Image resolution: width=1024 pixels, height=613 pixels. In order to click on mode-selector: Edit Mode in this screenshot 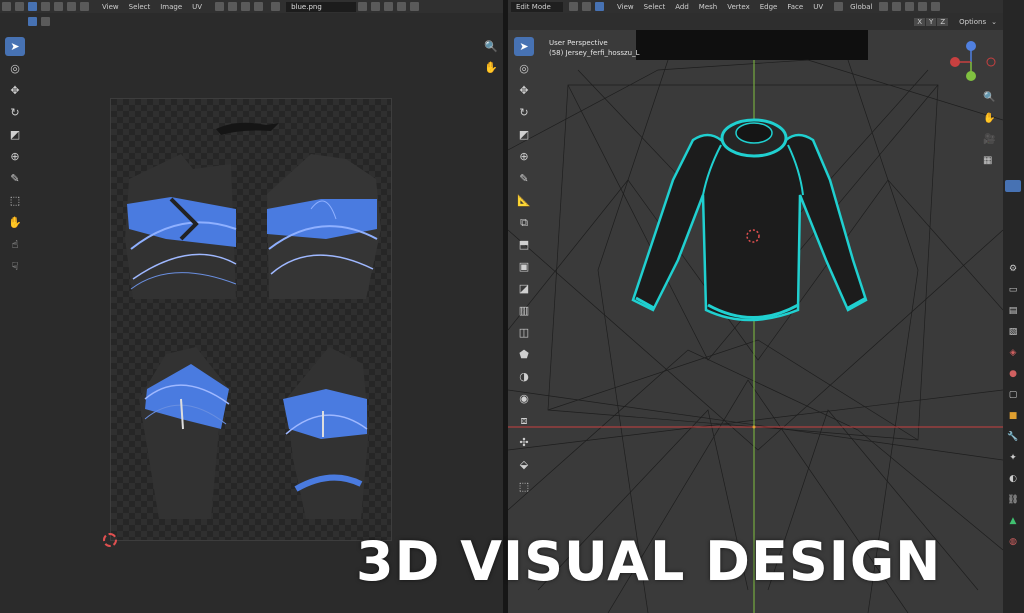, I will do `click(537, 6)`.